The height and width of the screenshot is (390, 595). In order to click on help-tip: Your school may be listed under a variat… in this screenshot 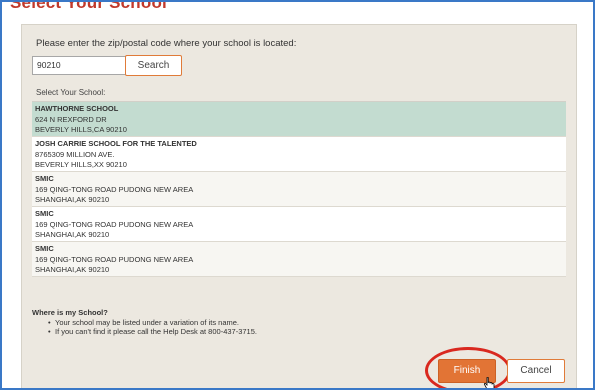, I will do `click(152, 323)`.